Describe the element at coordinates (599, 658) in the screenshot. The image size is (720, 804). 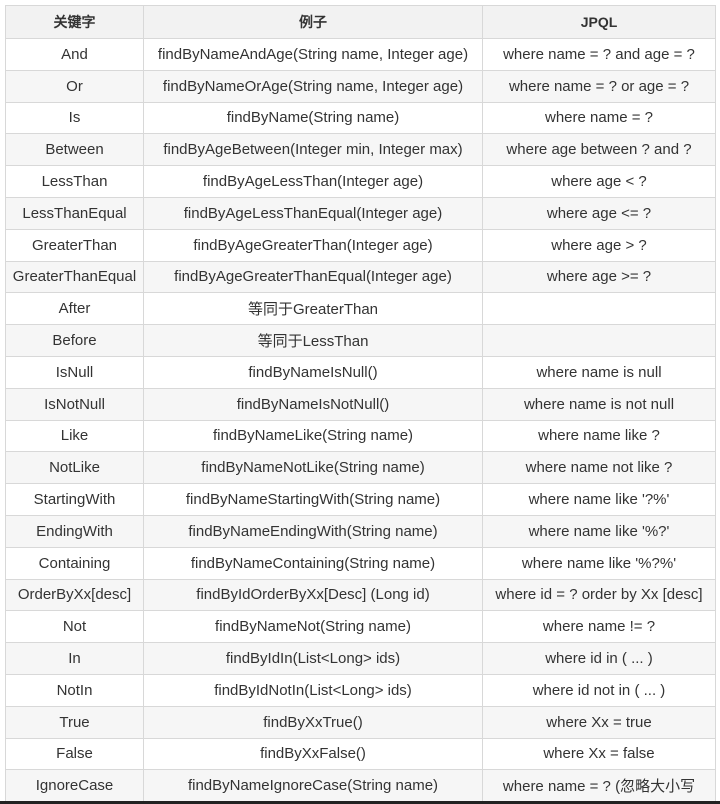
I see `jpql-cell: where id in ( ... )` at that location.